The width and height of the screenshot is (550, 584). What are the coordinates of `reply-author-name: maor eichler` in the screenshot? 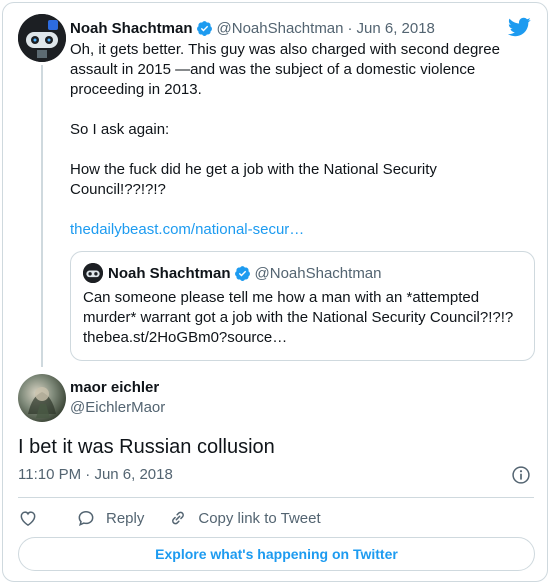 It's located at (114, 387).